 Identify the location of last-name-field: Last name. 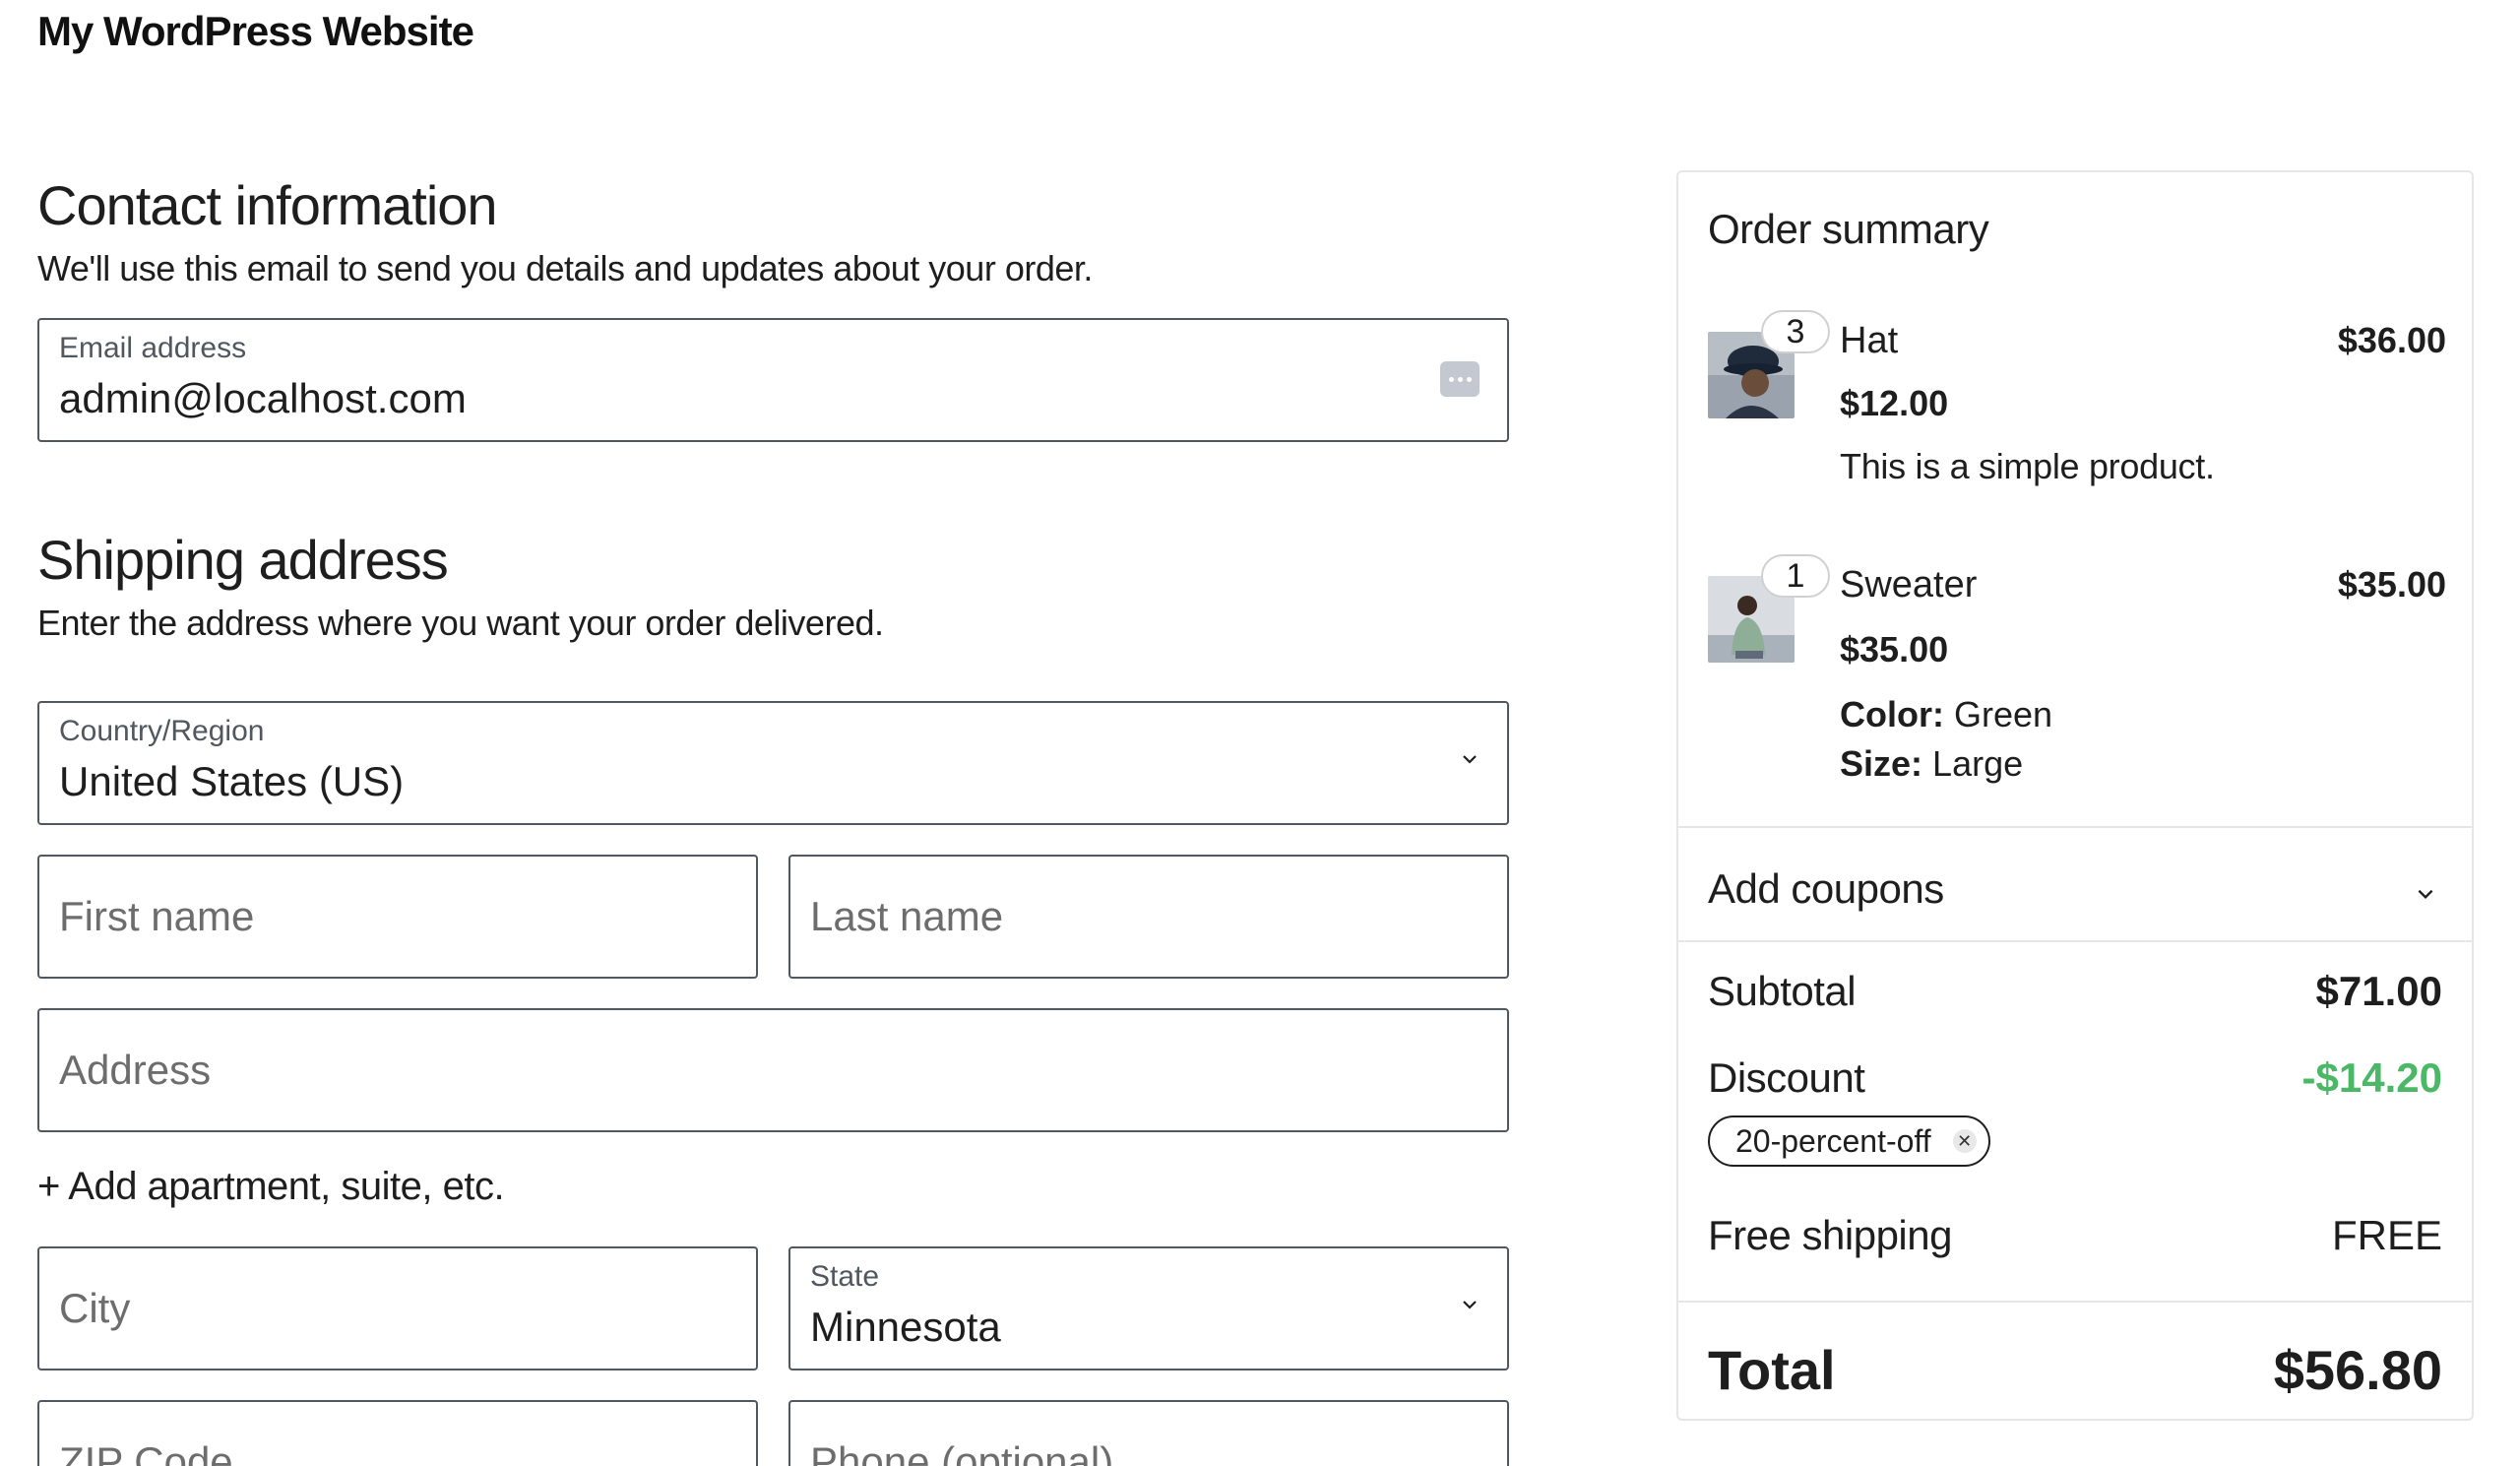
(1148, 917).